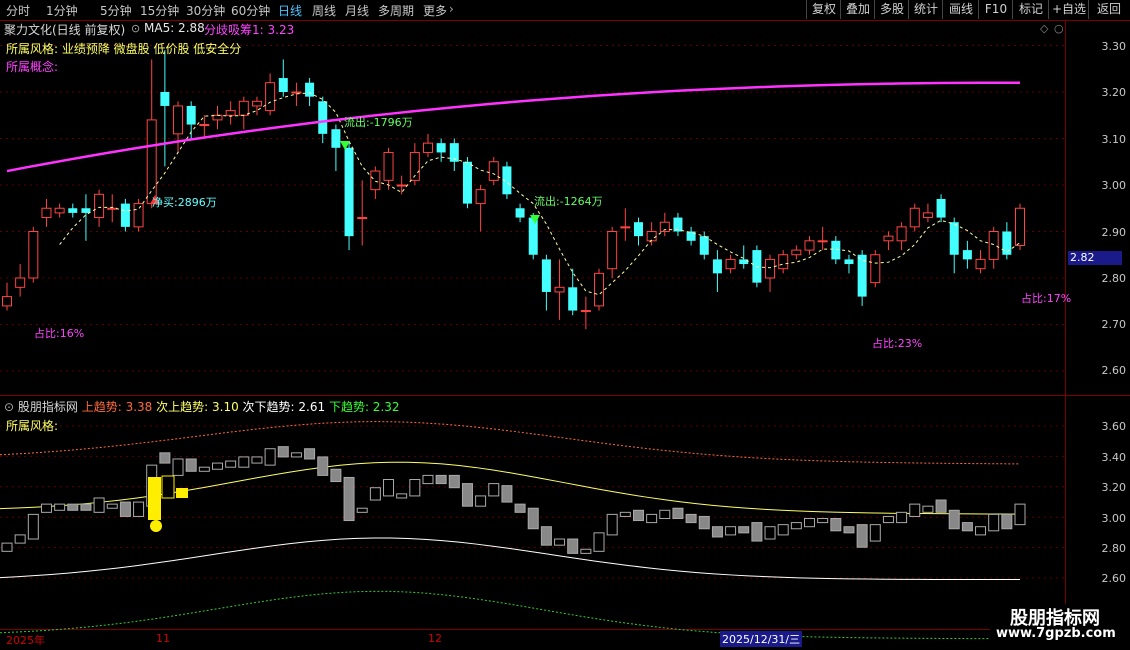 This screenshot has width=1130, height=650. What do you see at coordinates (1095, 258) in the screenshot?
I see `current-price-tag: 2.82` at bounding box center [1095, 258].